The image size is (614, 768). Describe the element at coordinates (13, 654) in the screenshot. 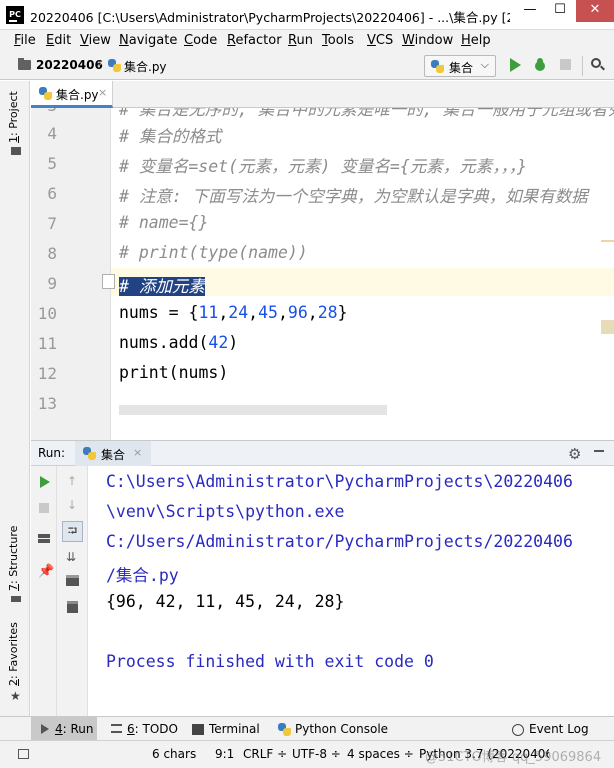

I see `favorites-tool-tab: 2: Favorites` at that location.